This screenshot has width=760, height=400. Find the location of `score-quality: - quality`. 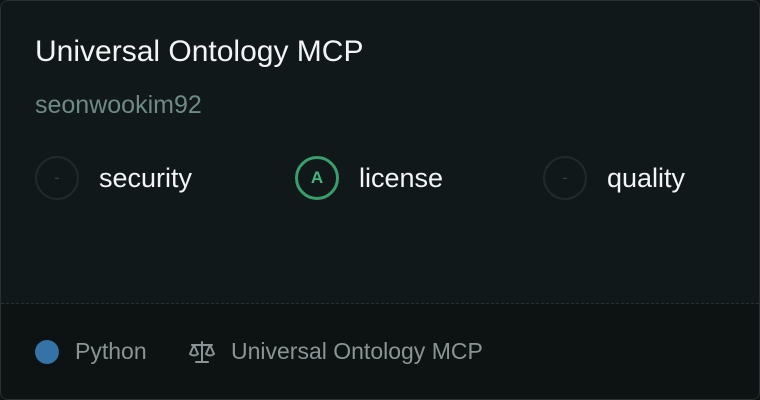

score-quality: - quality is located at coordinates (614, 178).